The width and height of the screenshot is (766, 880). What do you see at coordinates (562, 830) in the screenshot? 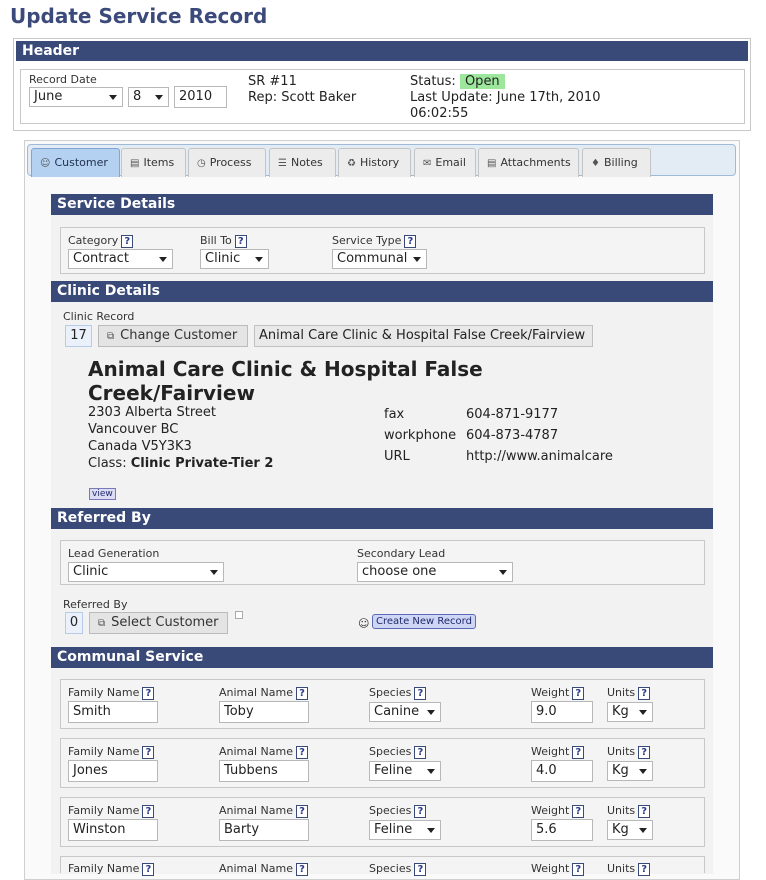
I see `weight-input: 5.6` at bounding box center [562, 830].